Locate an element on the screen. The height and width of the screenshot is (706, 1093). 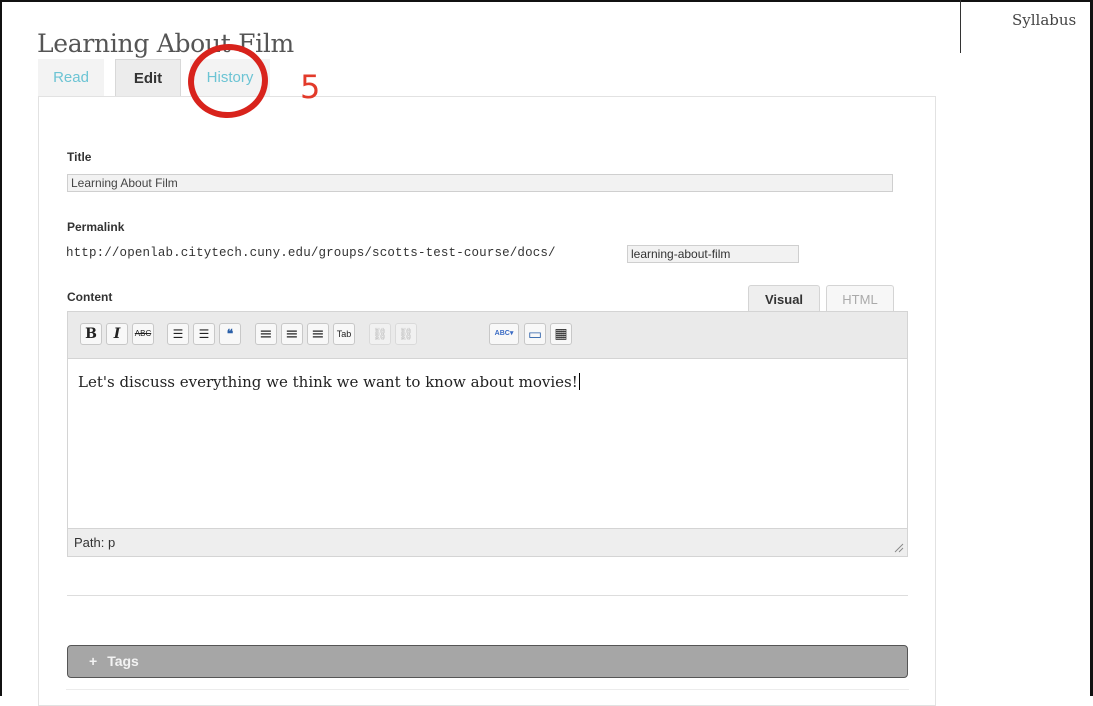
tab-html: HTML is located at coordinates (860, 298).